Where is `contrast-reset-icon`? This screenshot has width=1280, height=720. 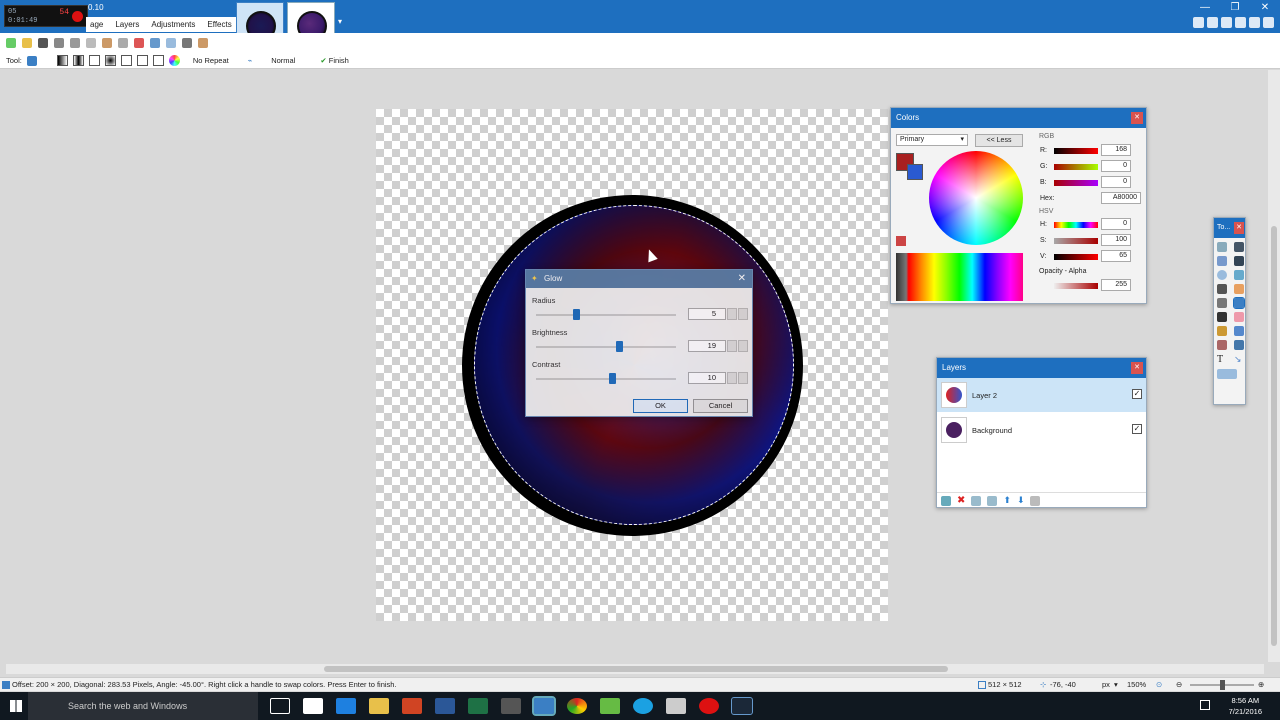 contrast-reset-icon is located at coordinates (743, 378).